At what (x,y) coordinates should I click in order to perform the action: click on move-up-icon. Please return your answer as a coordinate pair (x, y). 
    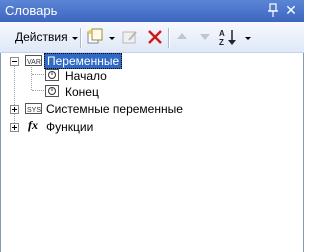
    Looking at the image, I should click on (182, 37).